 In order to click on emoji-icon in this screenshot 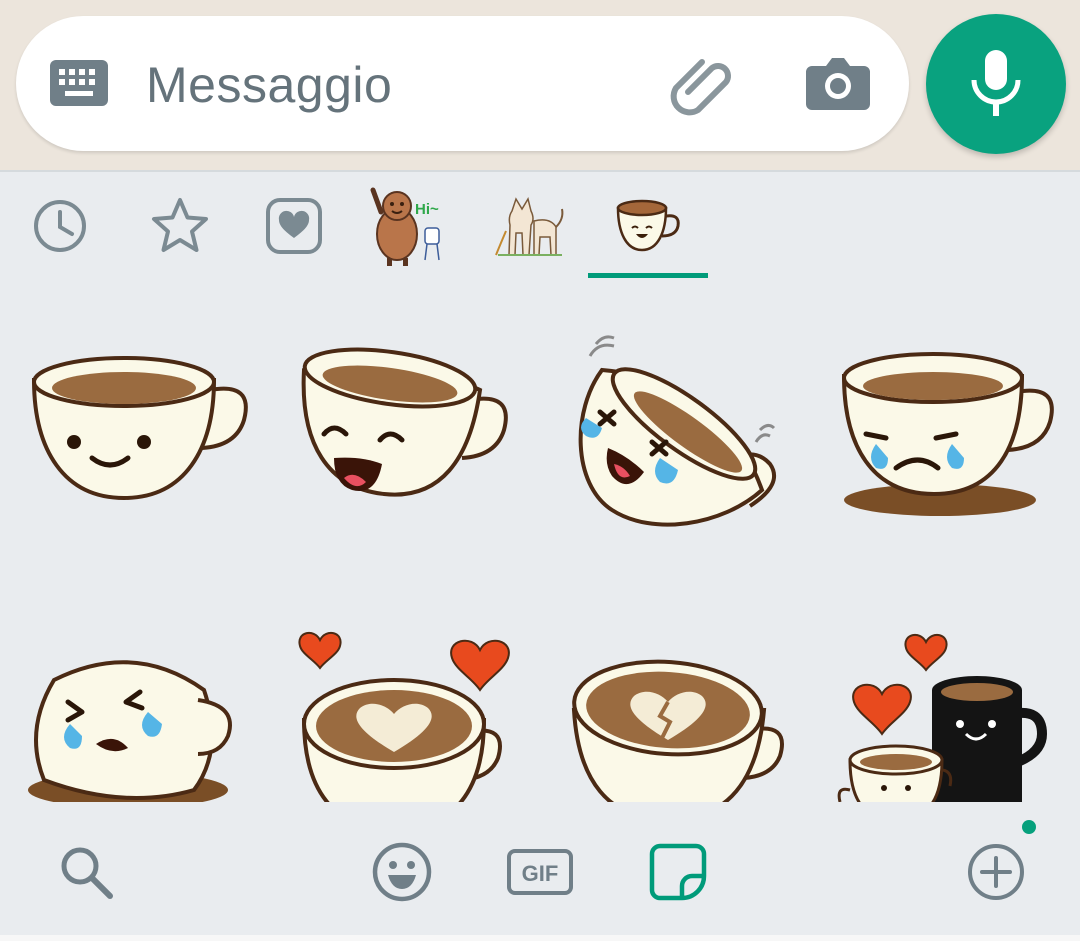, I will do `click(402, 872)`.